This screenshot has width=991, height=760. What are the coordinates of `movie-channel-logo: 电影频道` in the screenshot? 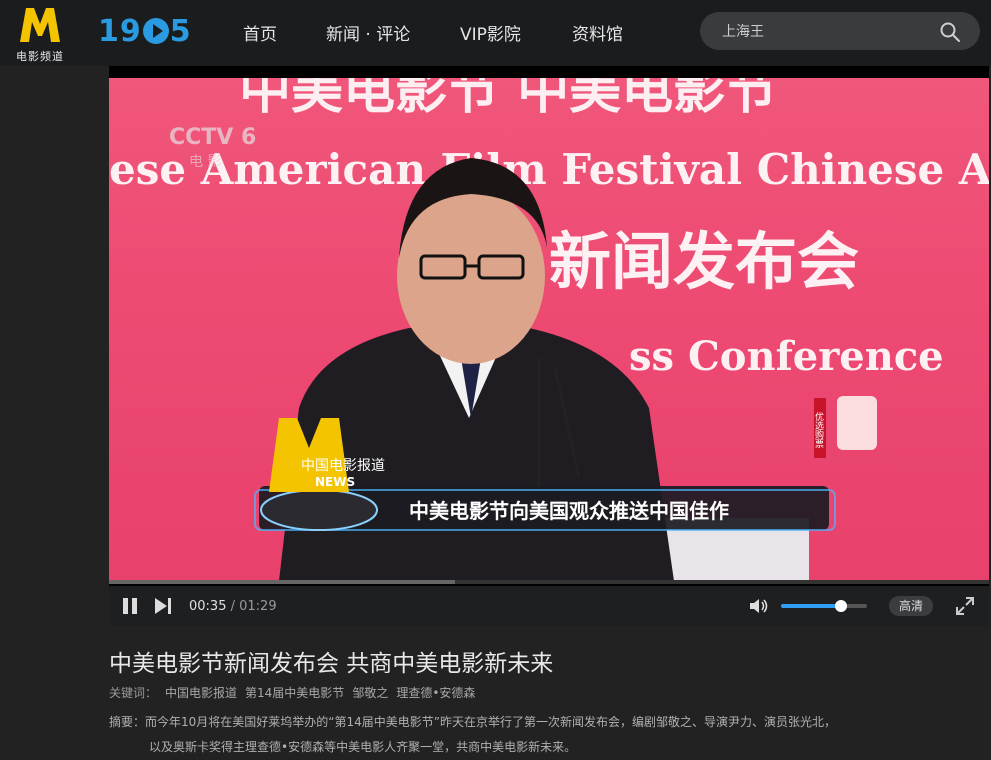 It's located at (40, 34).